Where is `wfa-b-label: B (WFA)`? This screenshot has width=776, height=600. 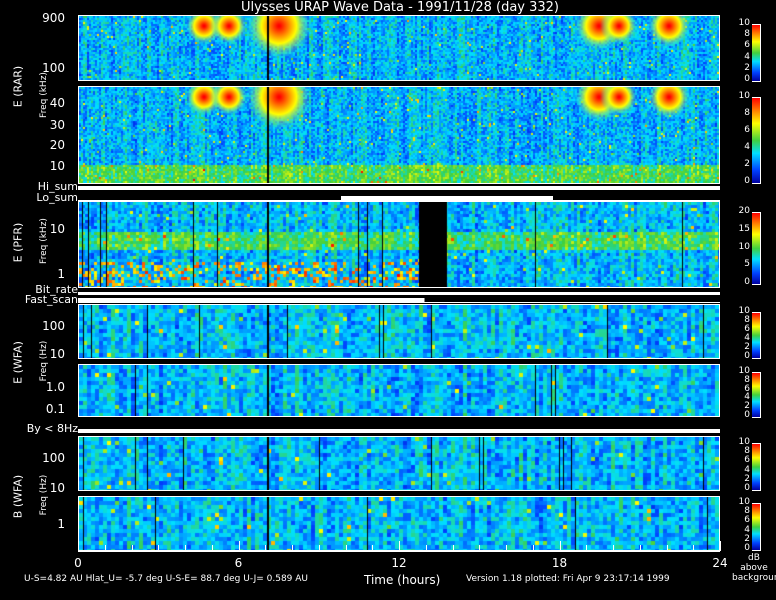
wfa-b-label: B (WFA) is located at coordinates (18, 496).